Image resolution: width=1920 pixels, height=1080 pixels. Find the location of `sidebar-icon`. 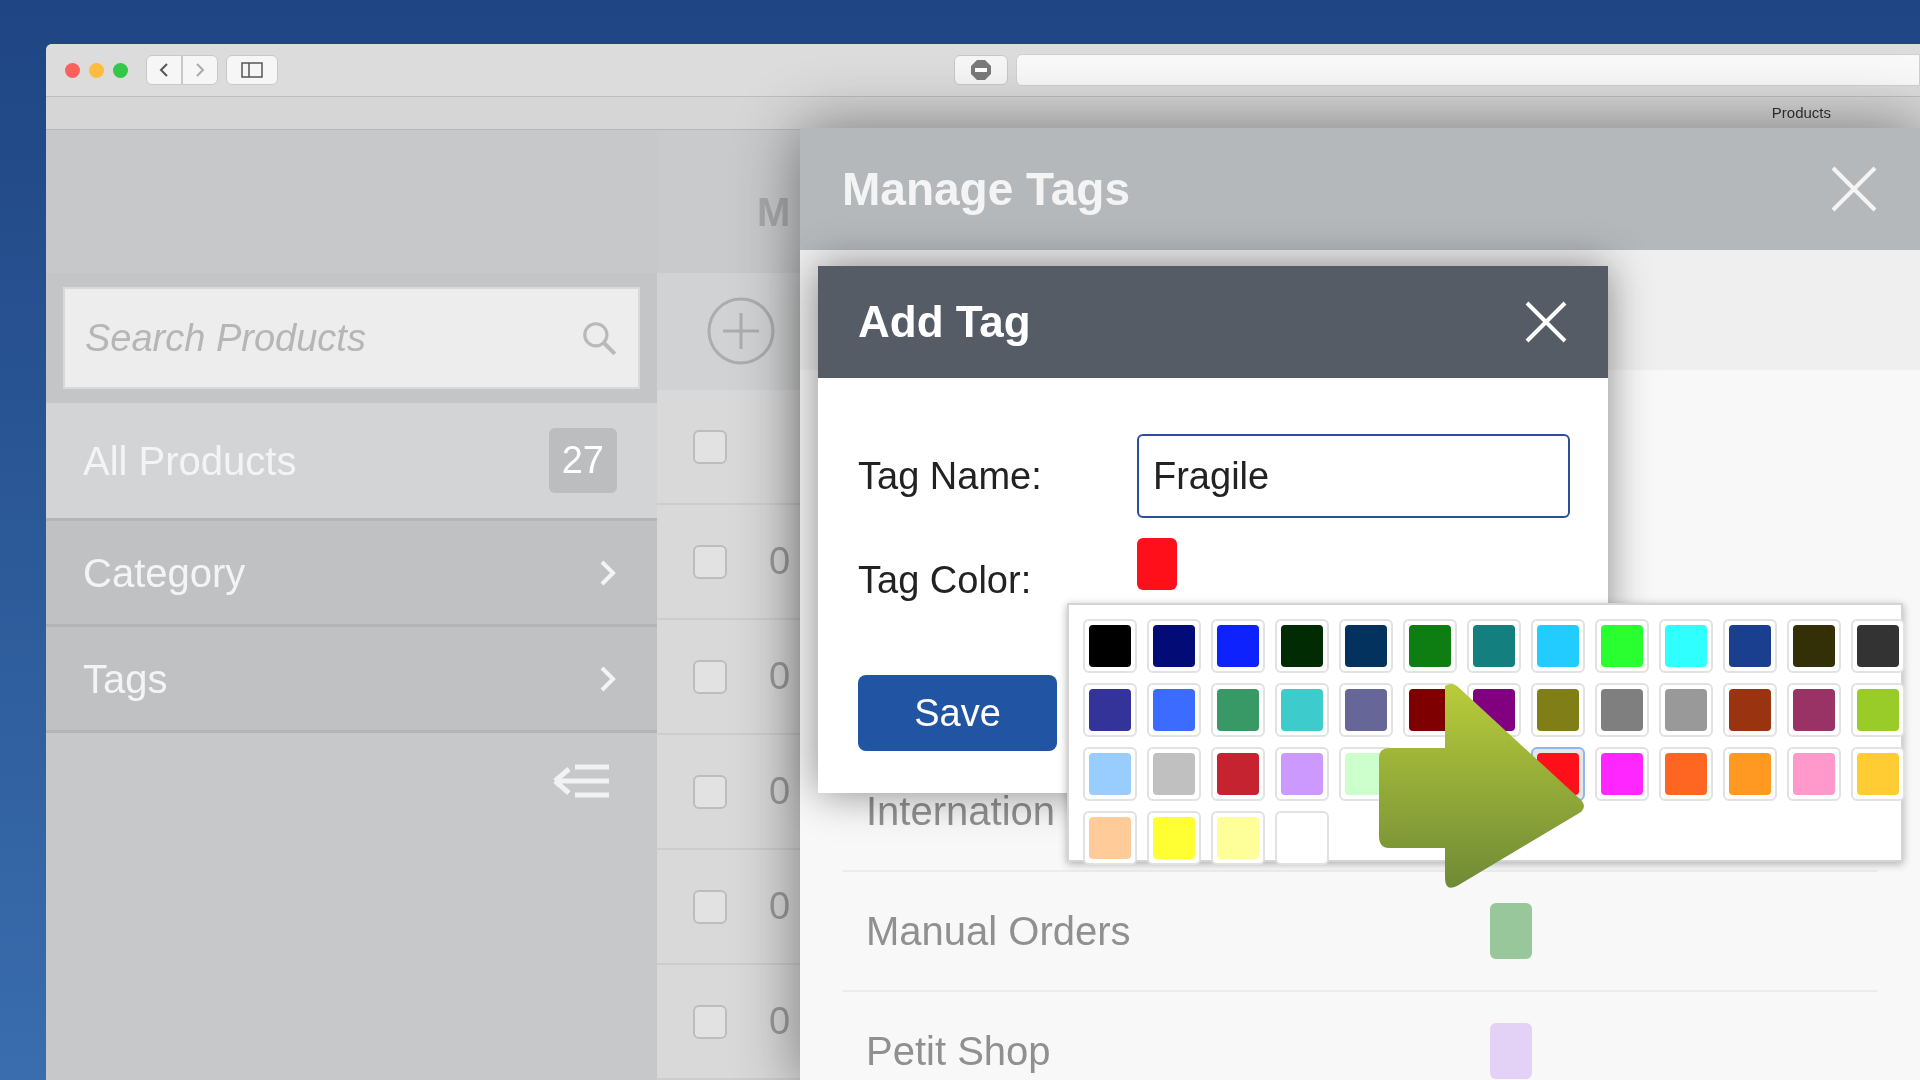

sidebar-icon is located at coordinates (252, 70).